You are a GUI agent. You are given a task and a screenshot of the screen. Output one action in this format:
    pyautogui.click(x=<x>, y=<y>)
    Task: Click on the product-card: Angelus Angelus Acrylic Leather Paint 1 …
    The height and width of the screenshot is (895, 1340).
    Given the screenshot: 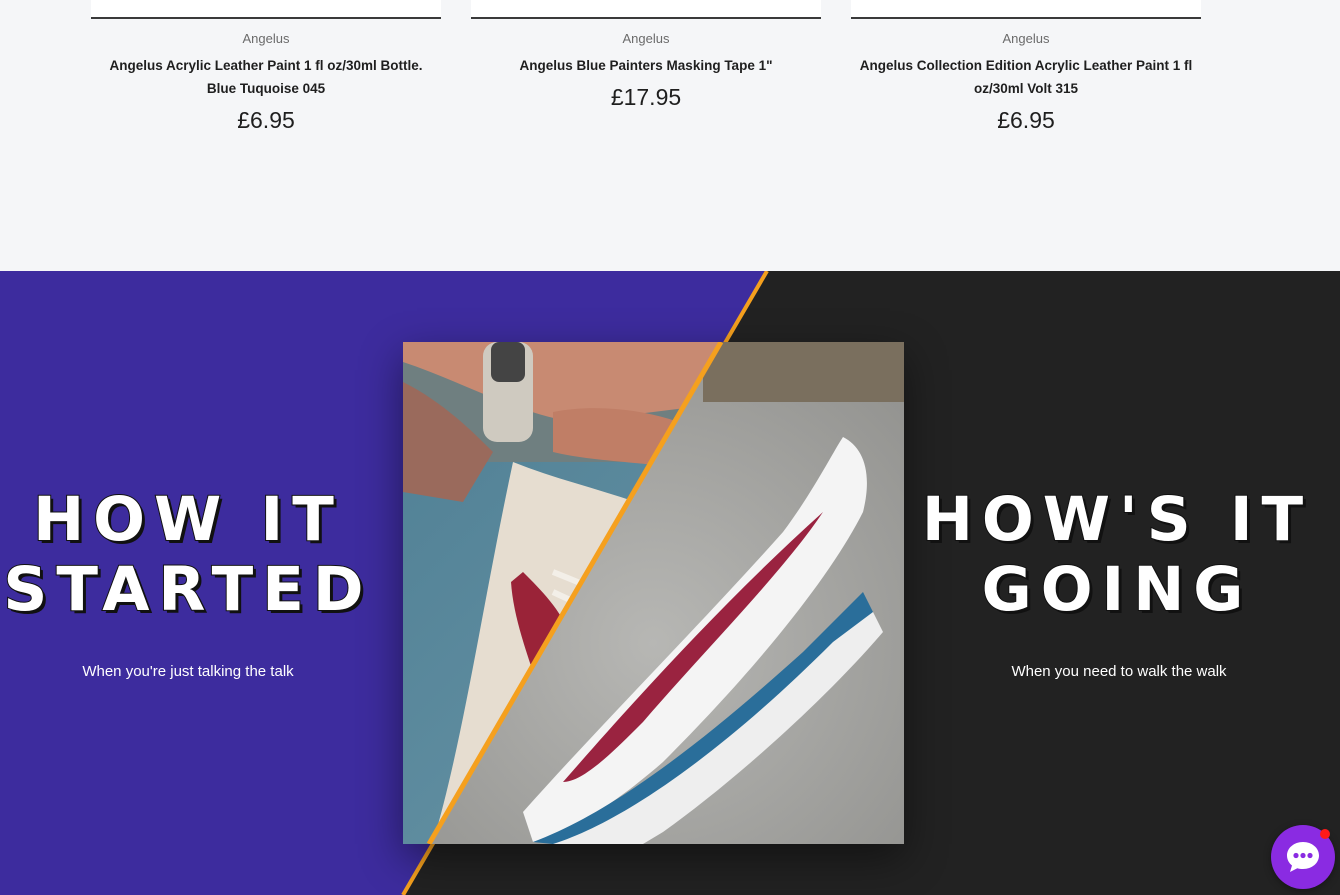 What is the action you would take?
    pyautogui.click(x=266, y=67)
    